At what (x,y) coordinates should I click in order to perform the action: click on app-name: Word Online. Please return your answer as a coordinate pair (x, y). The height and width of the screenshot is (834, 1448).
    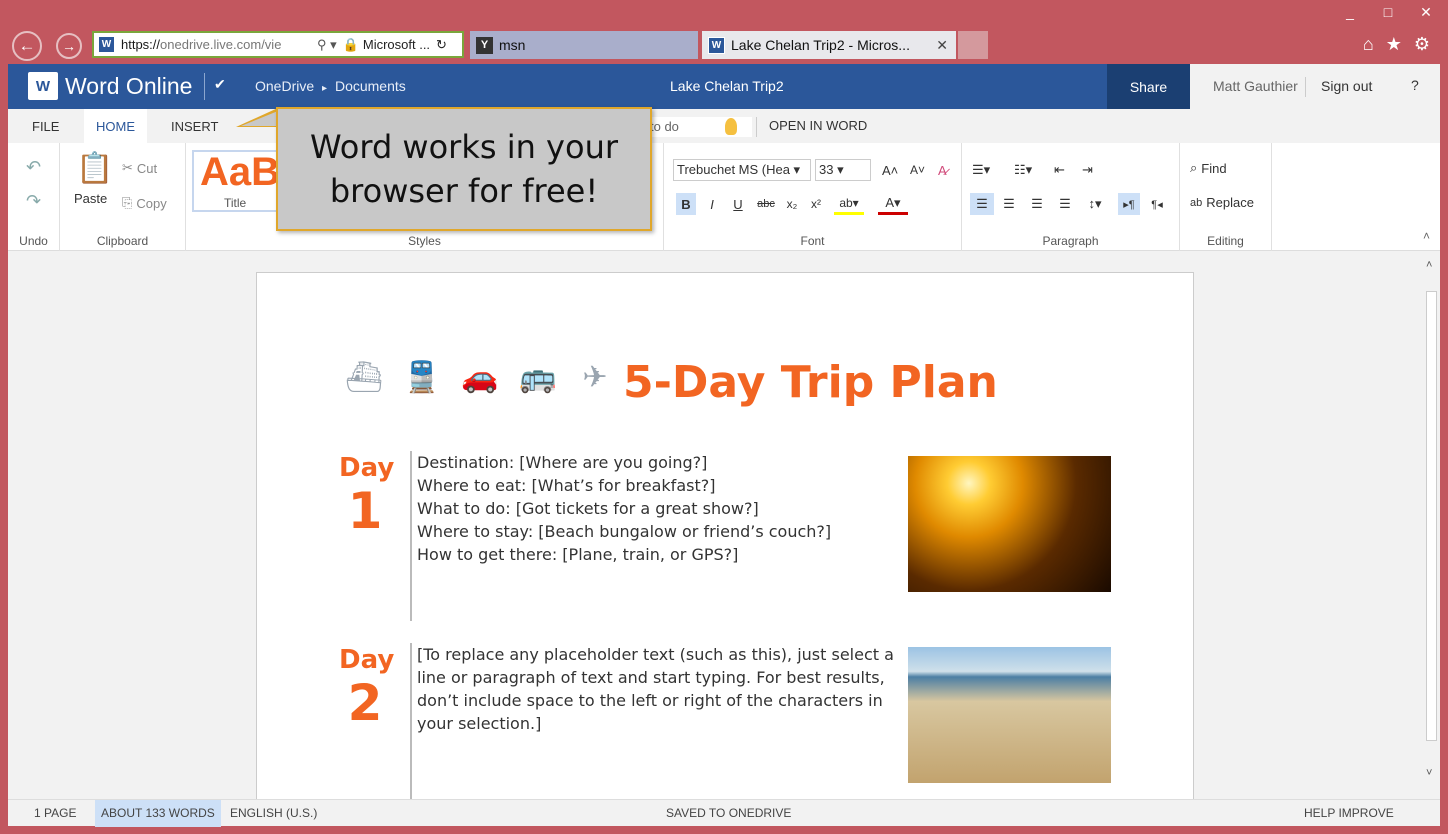
    Looking at the image, I should click on (128, 86).